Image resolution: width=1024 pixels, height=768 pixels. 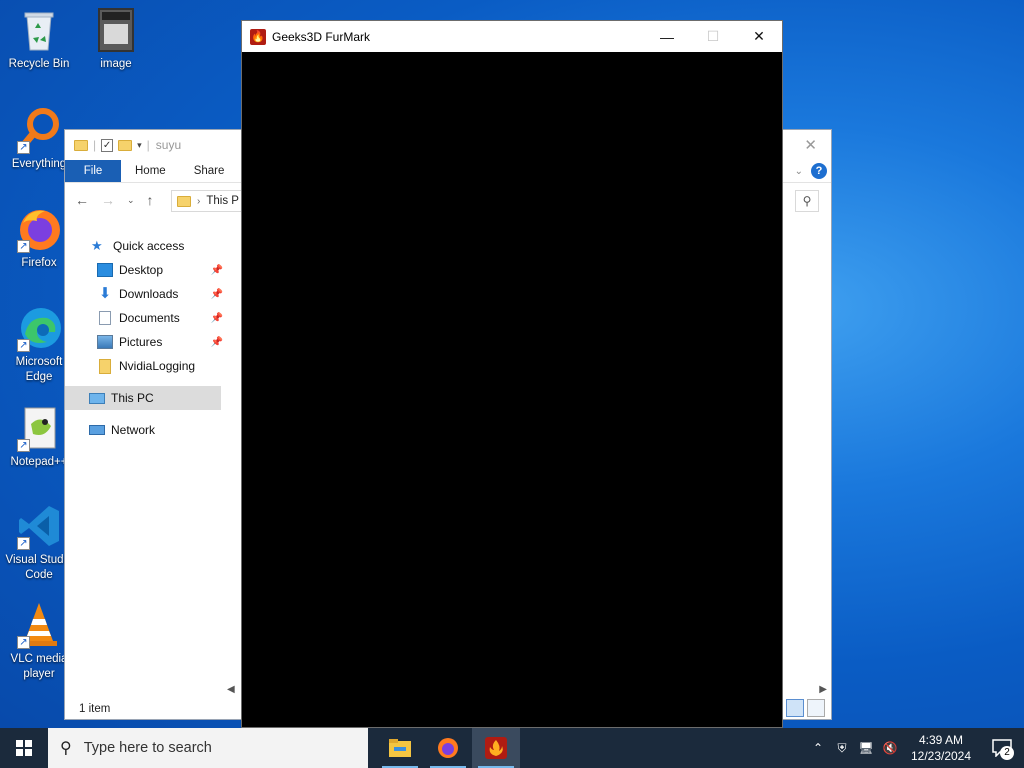 What do you see at coordinates (97, 245) in the screenshot?
I see `star-icon: ★` at bounding box center [97, 245].